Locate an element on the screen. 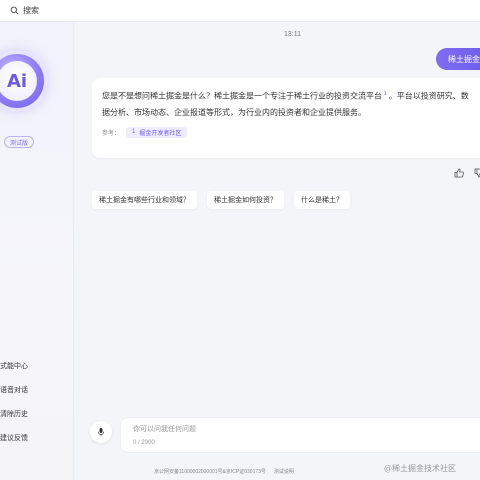  sidebar-item-voice-chat: 语音对话 is located at coordinates (14, 390).